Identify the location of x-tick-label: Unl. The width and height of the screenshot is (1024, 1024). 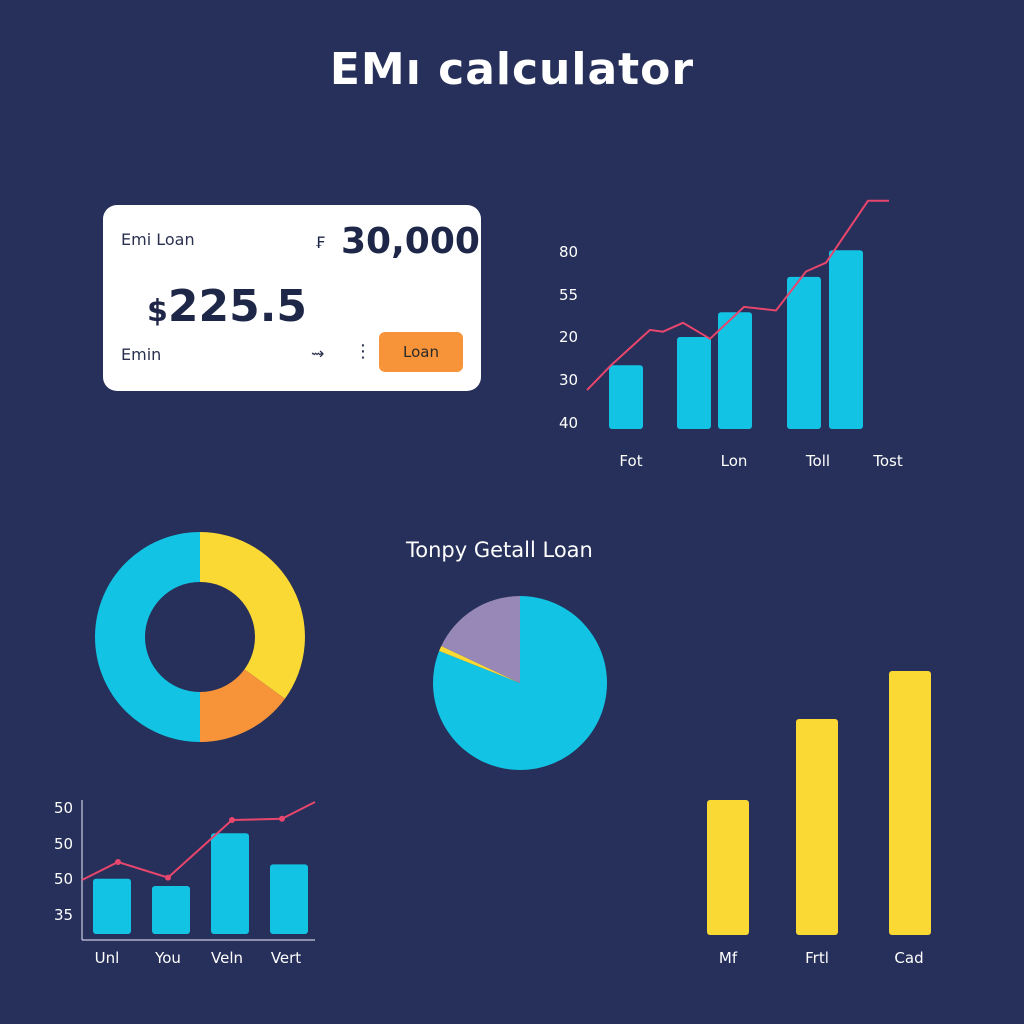
(107, 958).